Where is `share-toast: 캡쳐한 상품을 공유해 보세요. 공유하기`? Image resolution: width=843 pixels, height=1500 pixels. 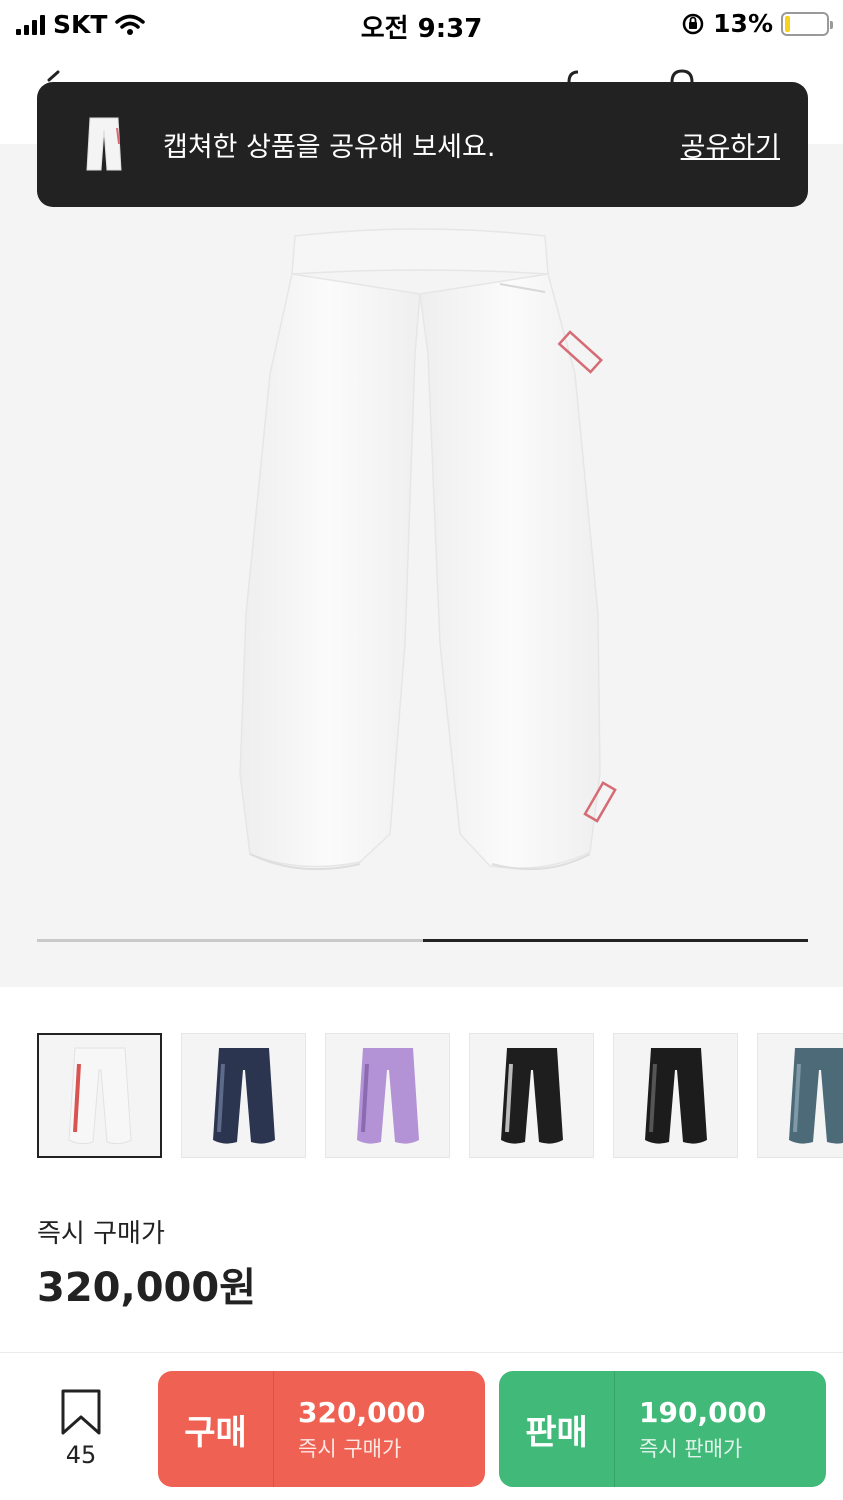 share-toast: 캡쳐한 상품을 공유해 보세요. 공유하기 is located at coordinates (422, 144).